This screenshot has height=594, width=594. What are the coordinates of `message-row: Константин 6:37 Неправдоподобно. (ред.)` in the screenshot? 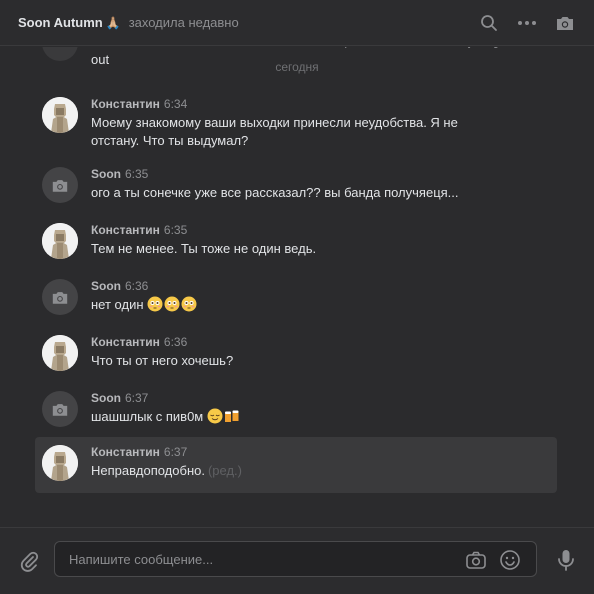 It's located at (296, 465).